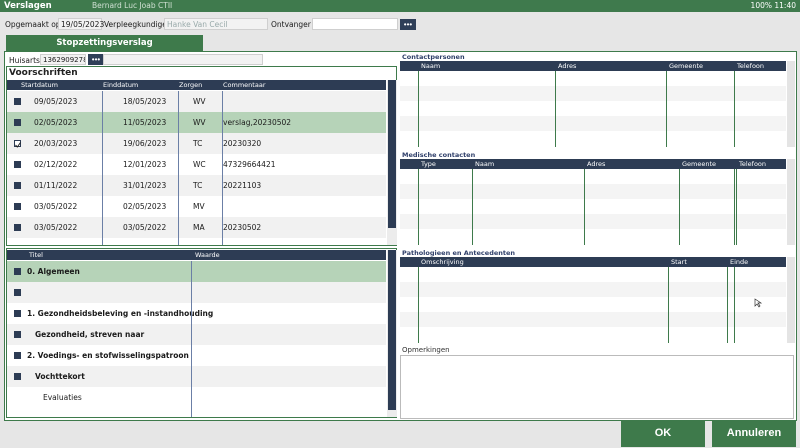 This screenshot has height=448, width=800. I want to click on col-commentaar: Commentaar, so click(244, 85).